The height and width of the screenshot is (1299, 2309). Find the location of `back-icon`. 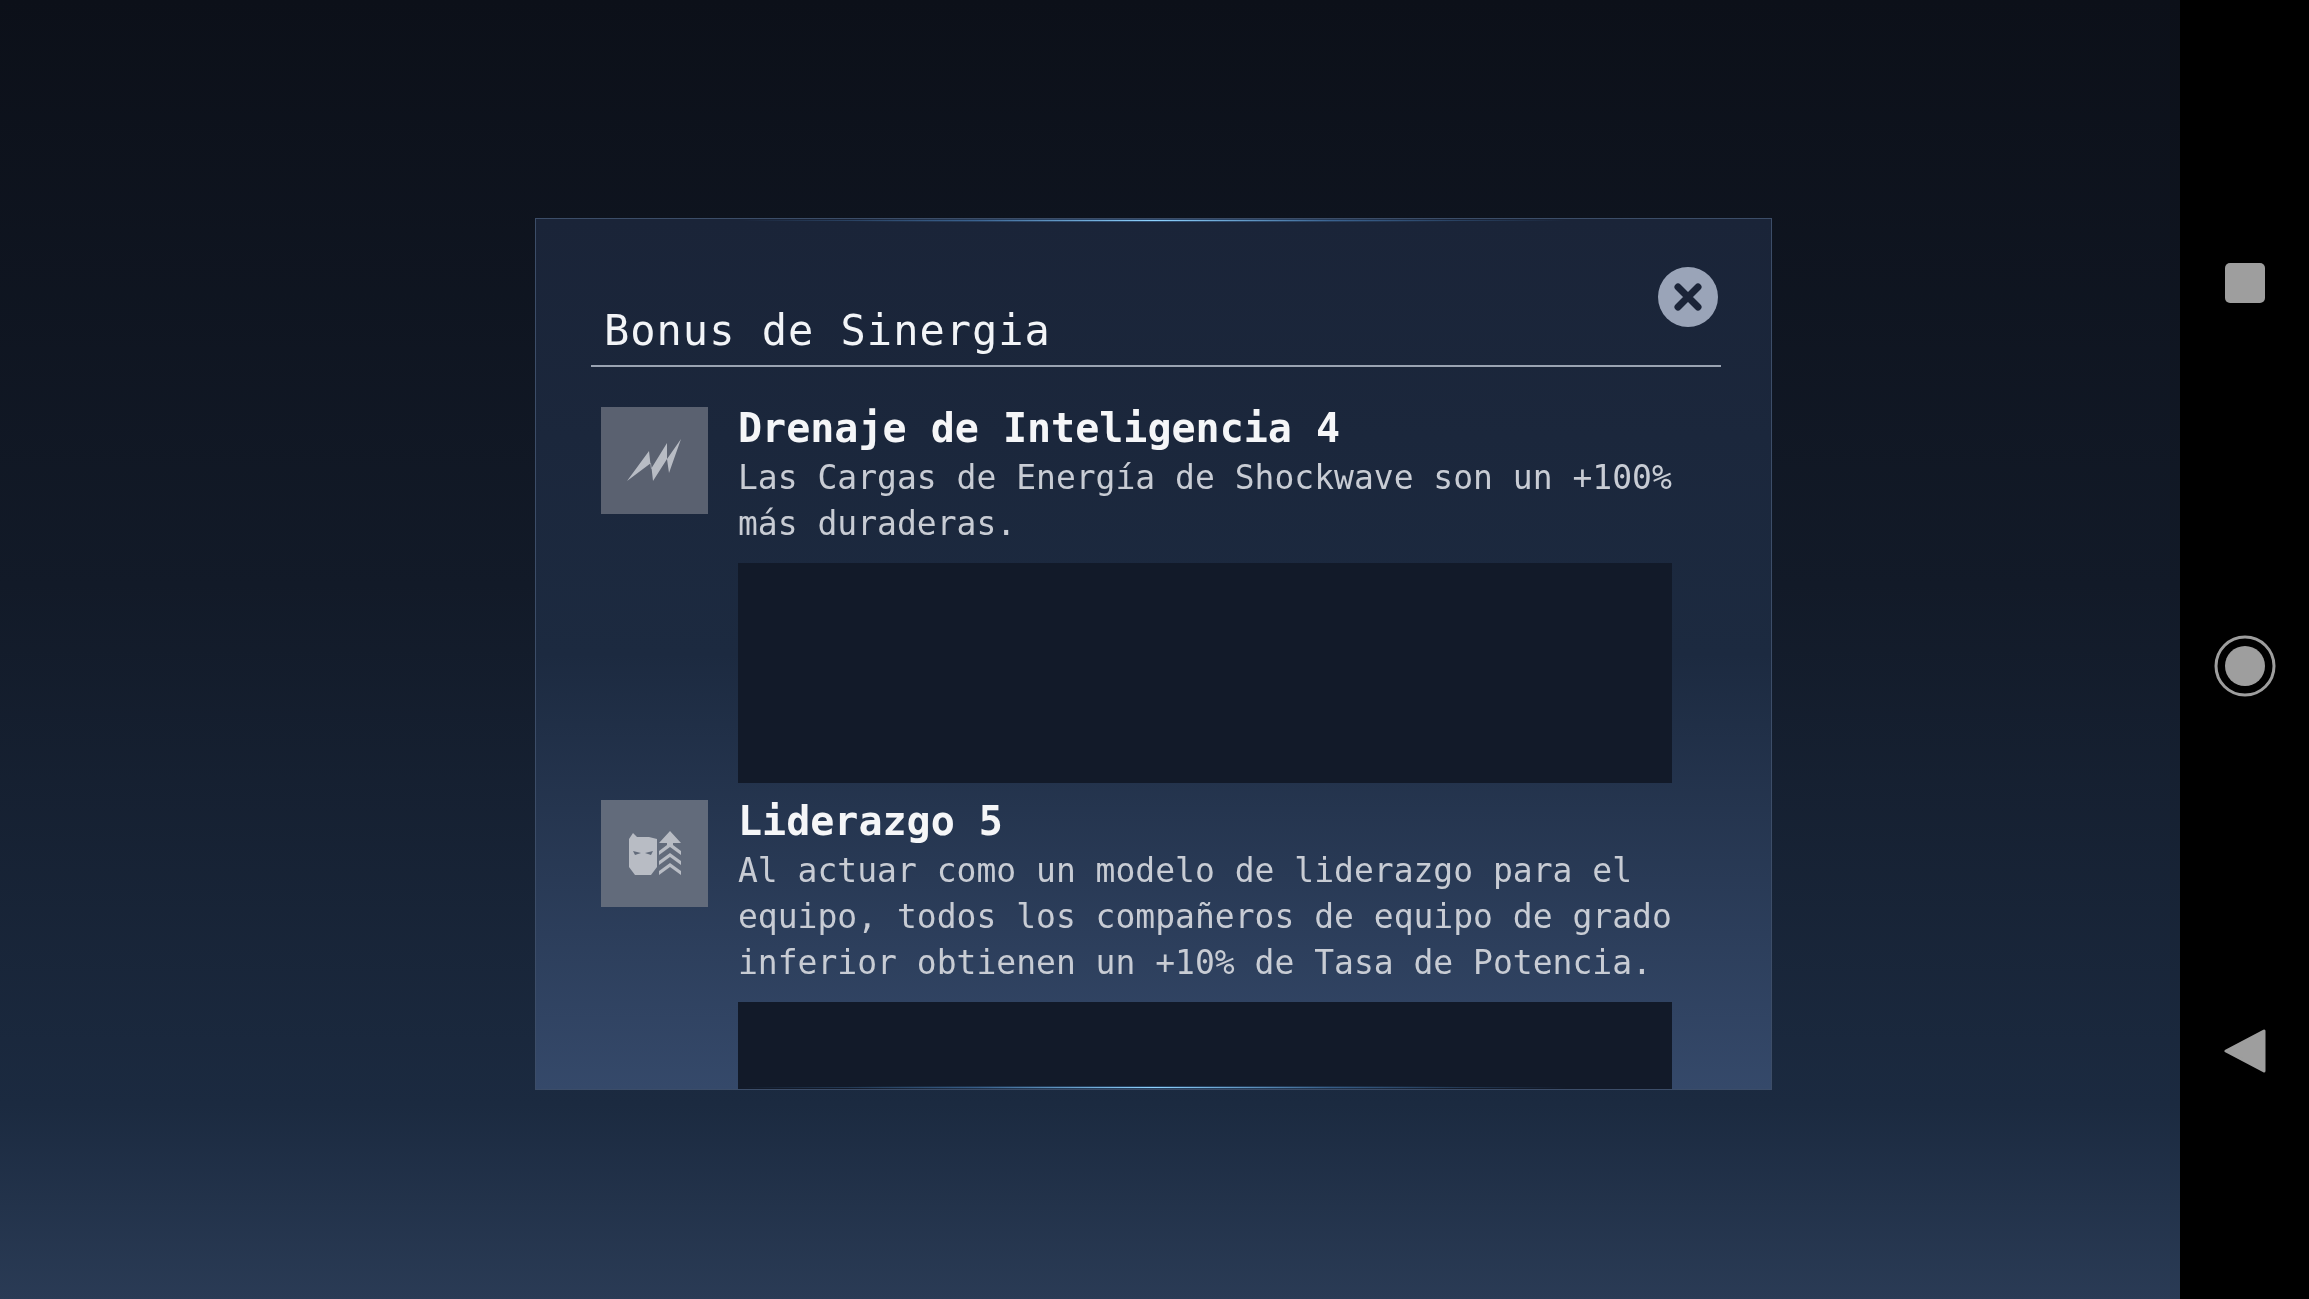

back-icon is located at coordinates (2244, 1051).